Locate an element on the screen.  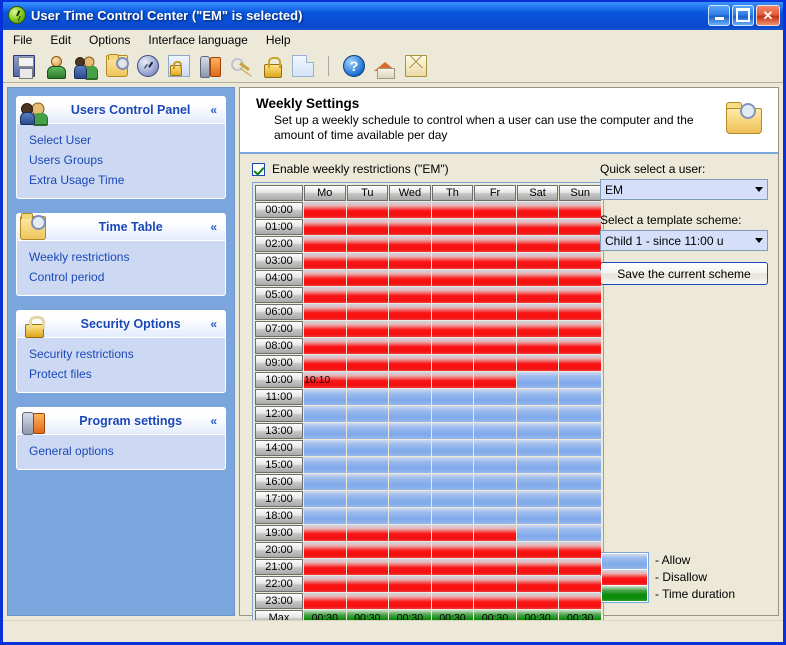
hour-label: 14:00 is located at coordinates (279, 448).